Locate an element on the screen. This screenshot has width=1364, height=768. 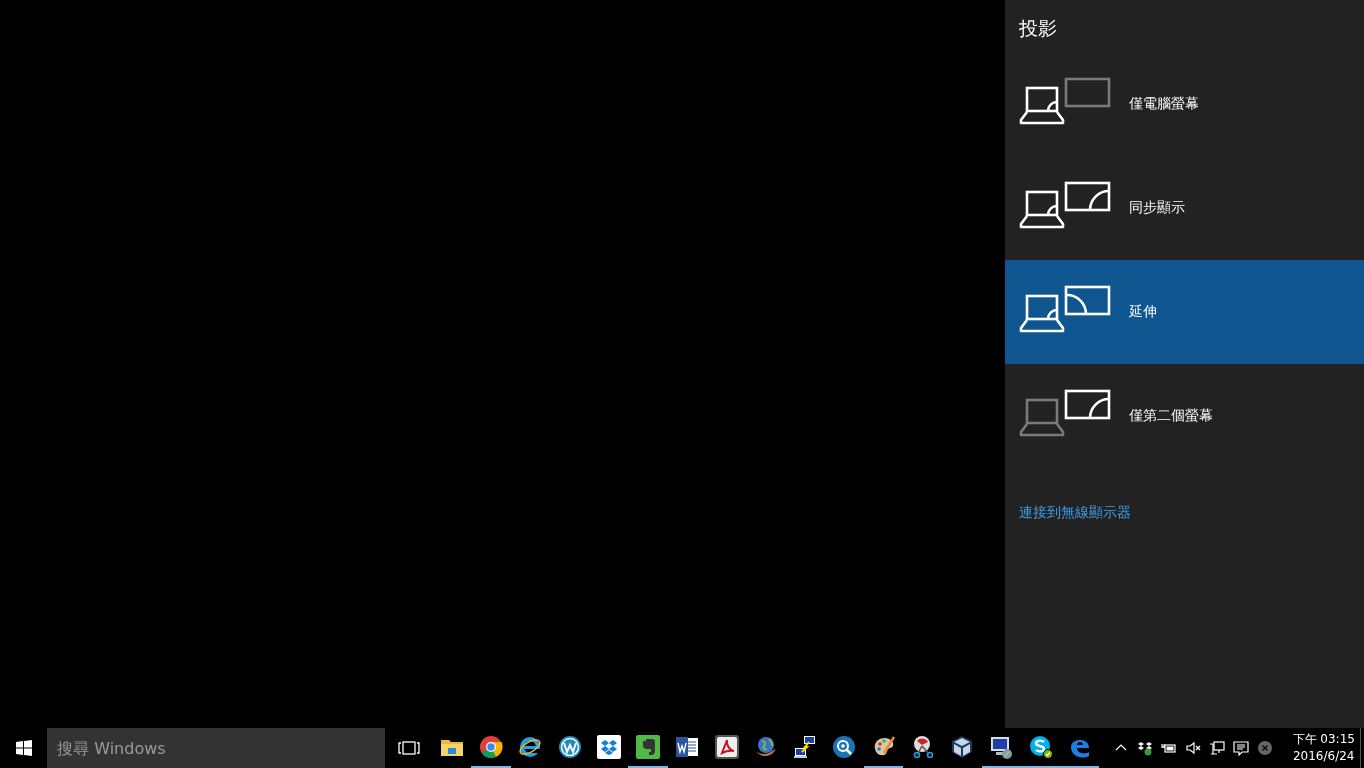
magnifier-icon is located at coordinates (844, 747).